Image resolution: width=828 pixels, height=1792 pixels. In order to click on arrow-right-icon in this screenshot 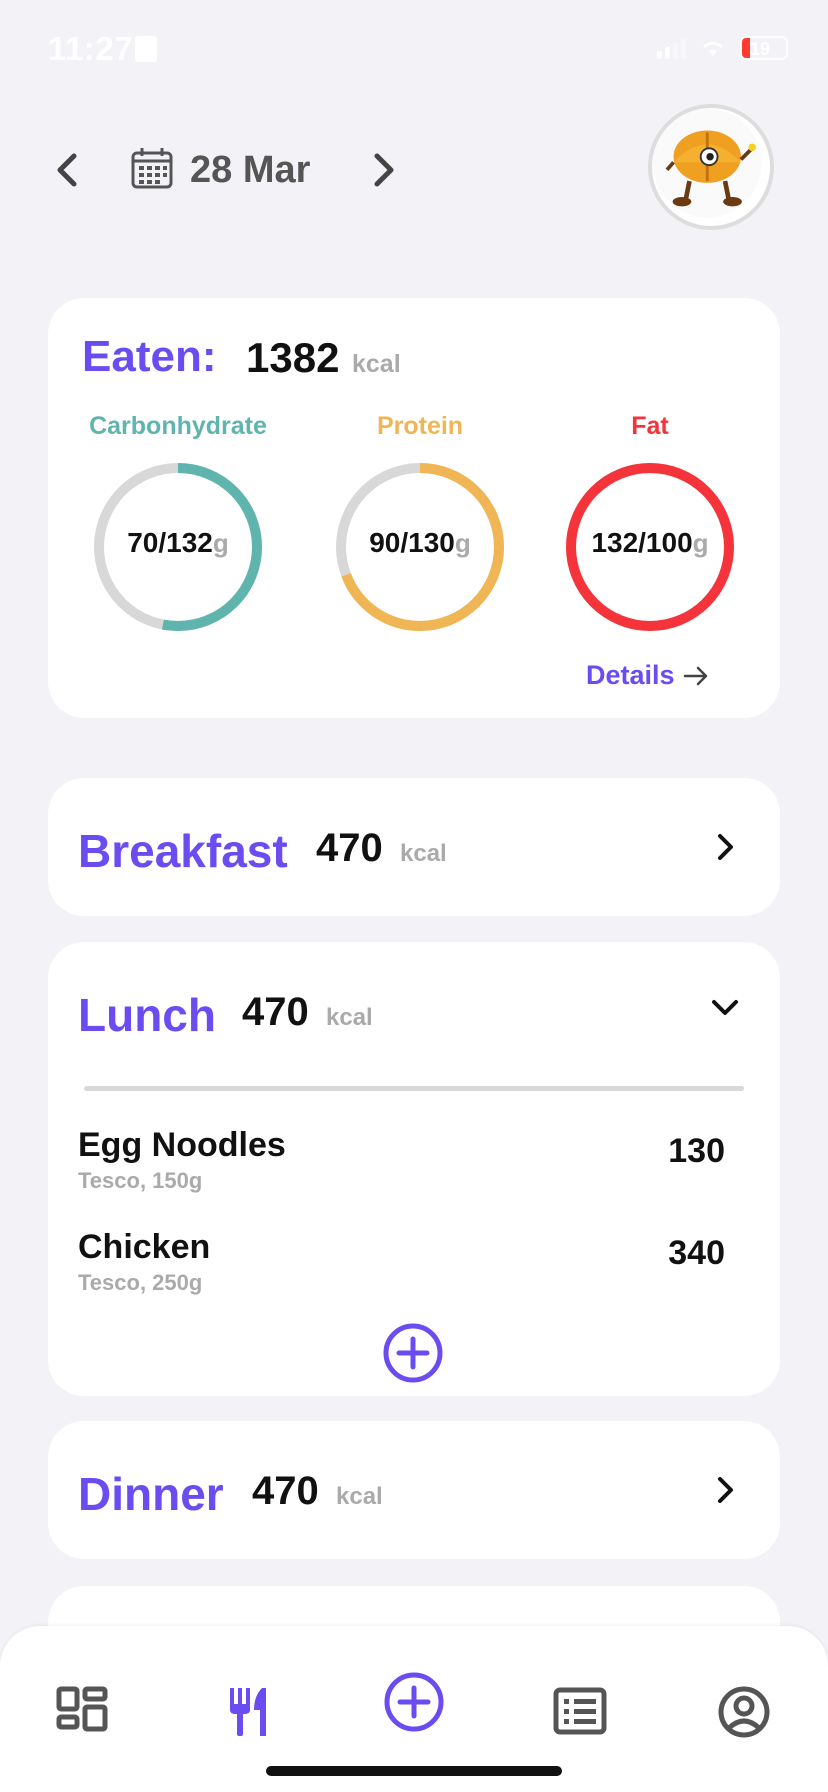, I will do `click(695, 675)`.